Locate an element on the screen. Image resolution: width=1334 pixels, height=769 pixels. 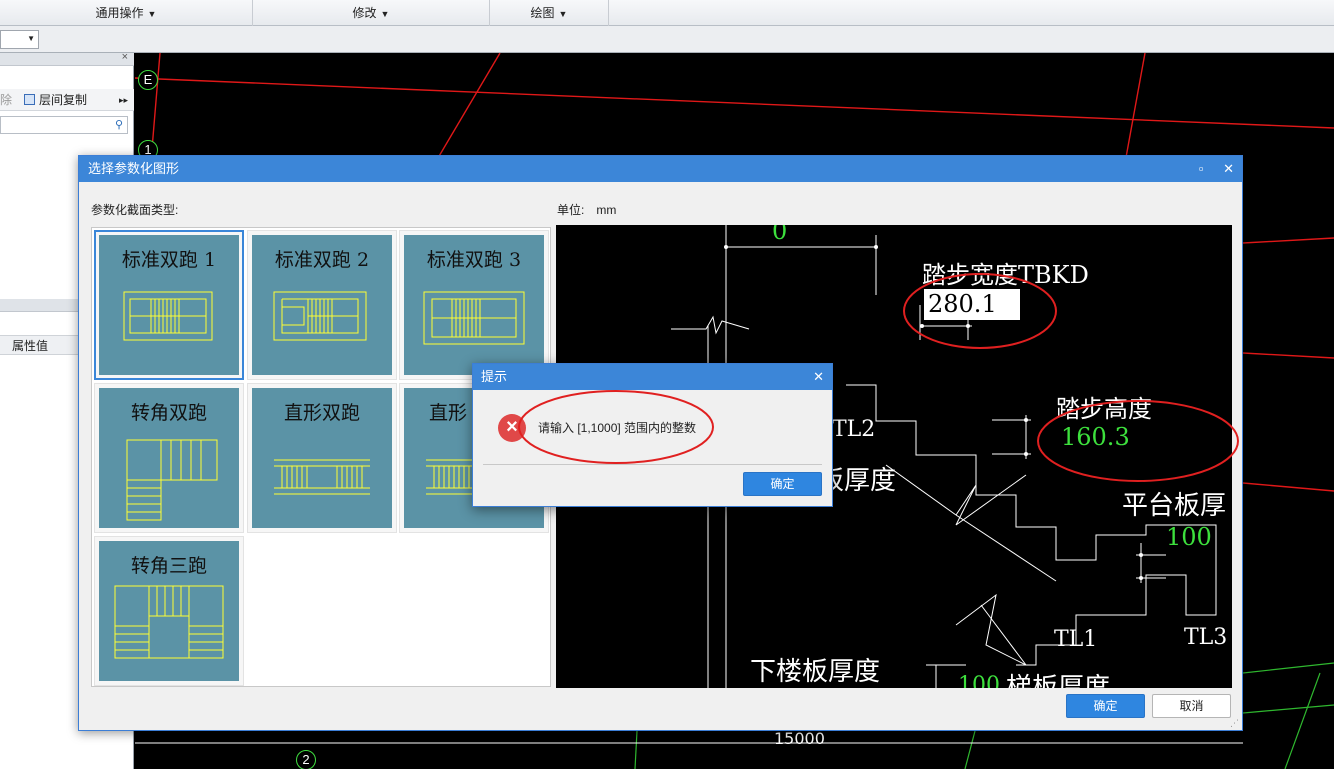
tile-thumbnail: 标准双跑 3 is located at coordinates (474, 305).